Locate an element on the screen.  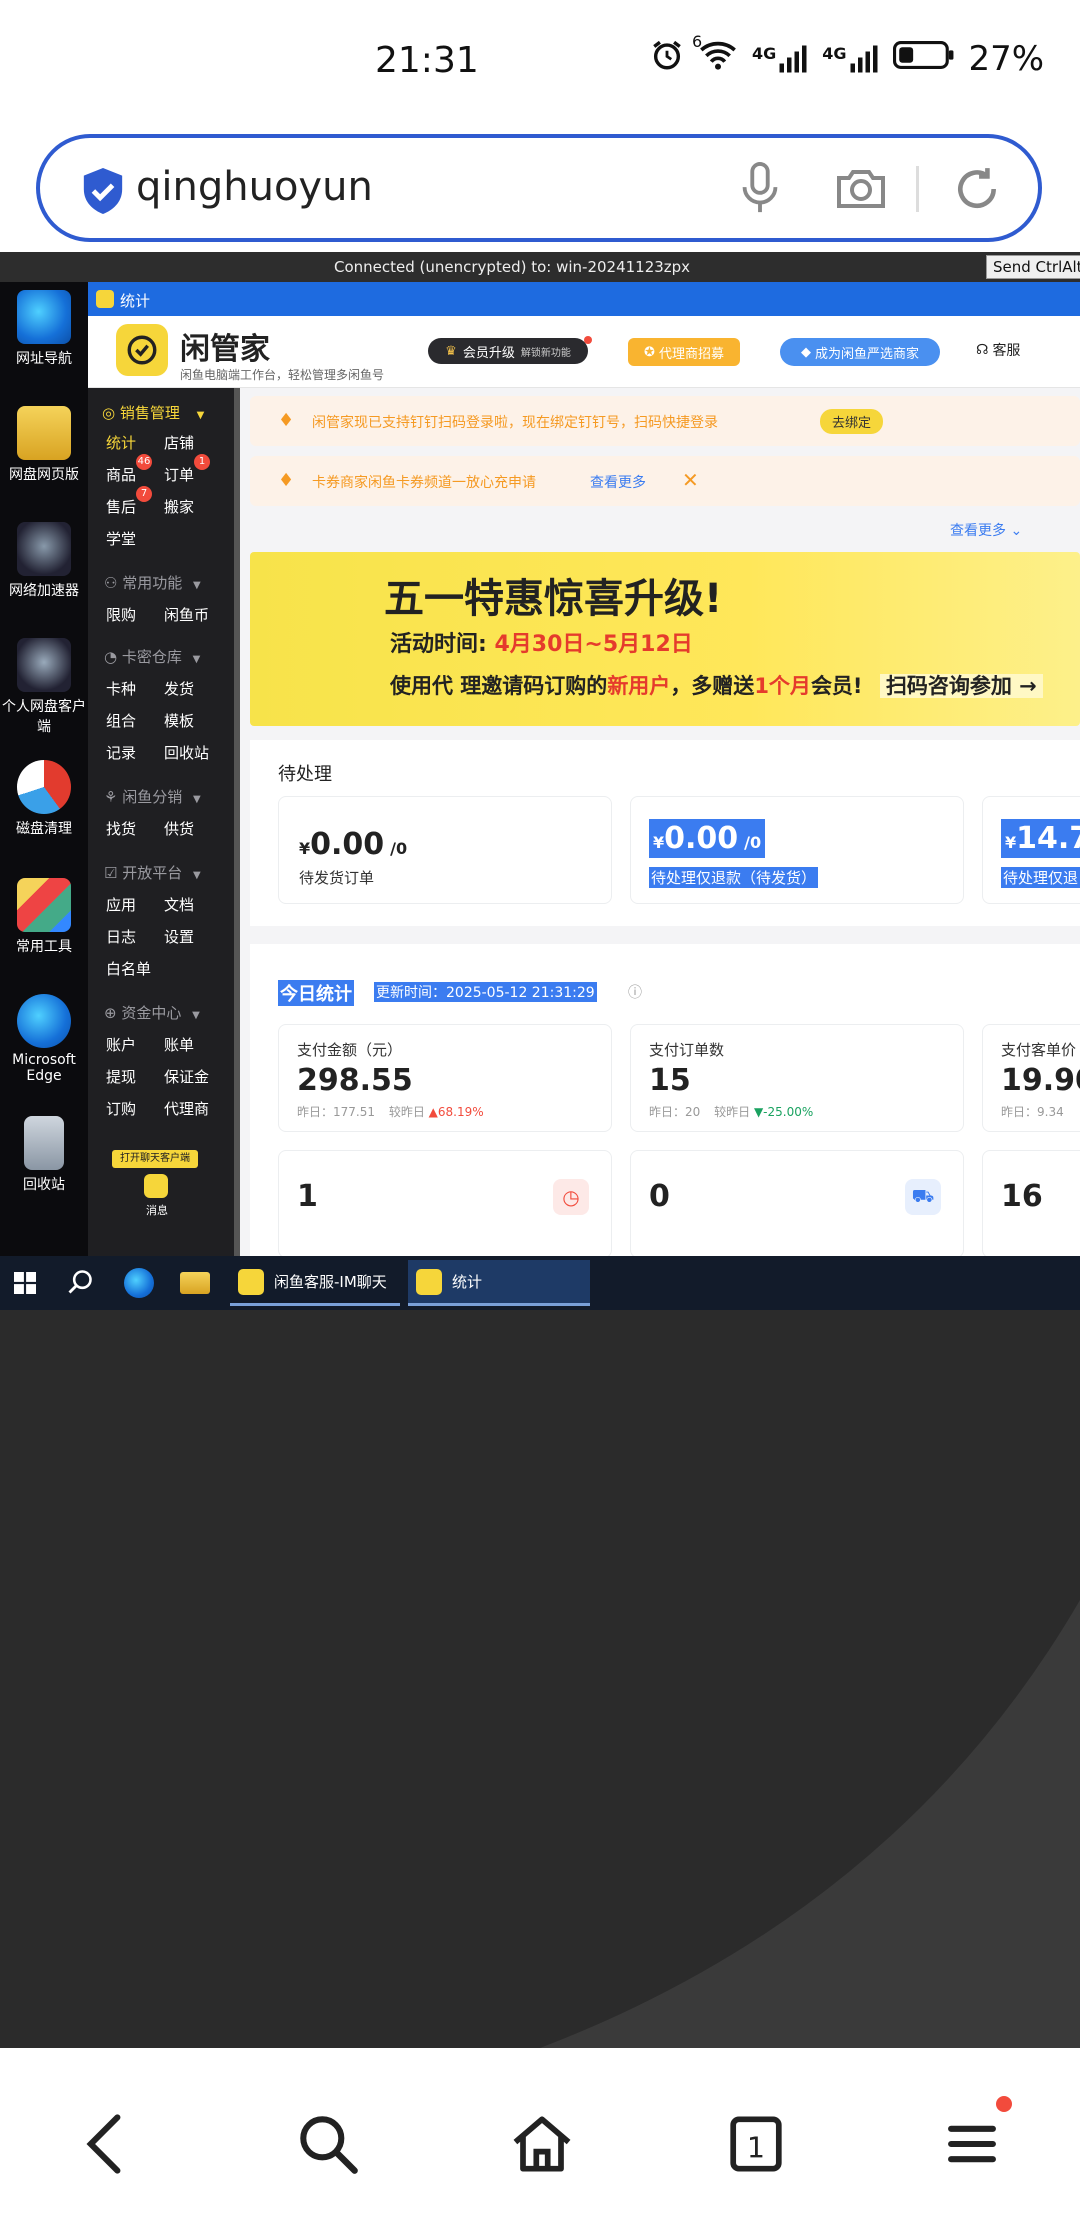
brand-tagline: 闲鱼电脑端工作台，轻松管理多闲鱼号 is located at coordinates (282, 375).